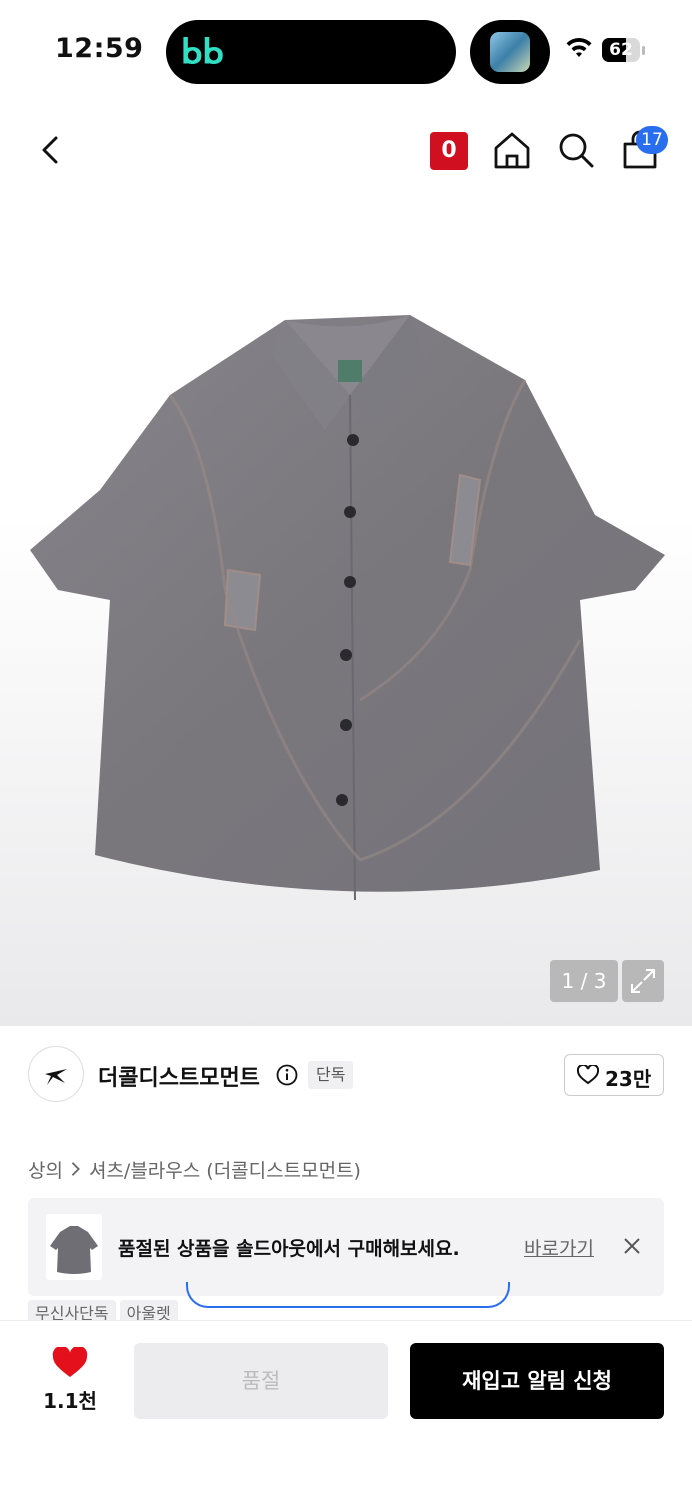  What do you see at coordinates (652, 140) in the screenshot?
I see `cart-count-badge: 17` at bounding box center [652, 140].